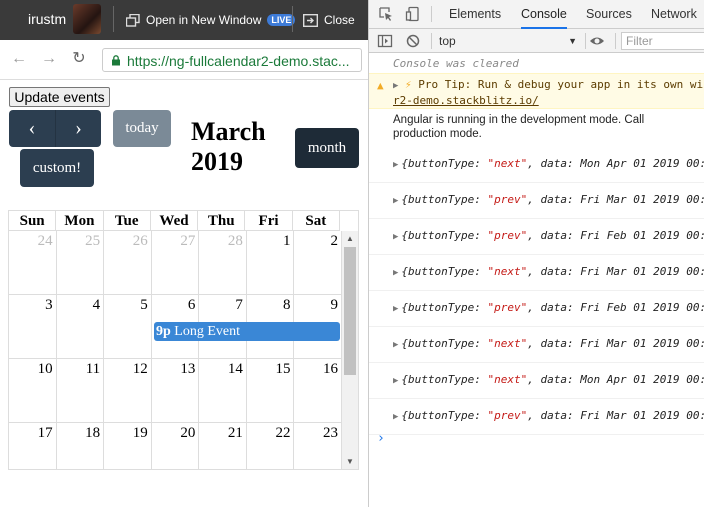  Describe the element at coordinates (211, 20) in the screenshot. I see `open-new-window-button: Open in New Window LIVE` at that location.